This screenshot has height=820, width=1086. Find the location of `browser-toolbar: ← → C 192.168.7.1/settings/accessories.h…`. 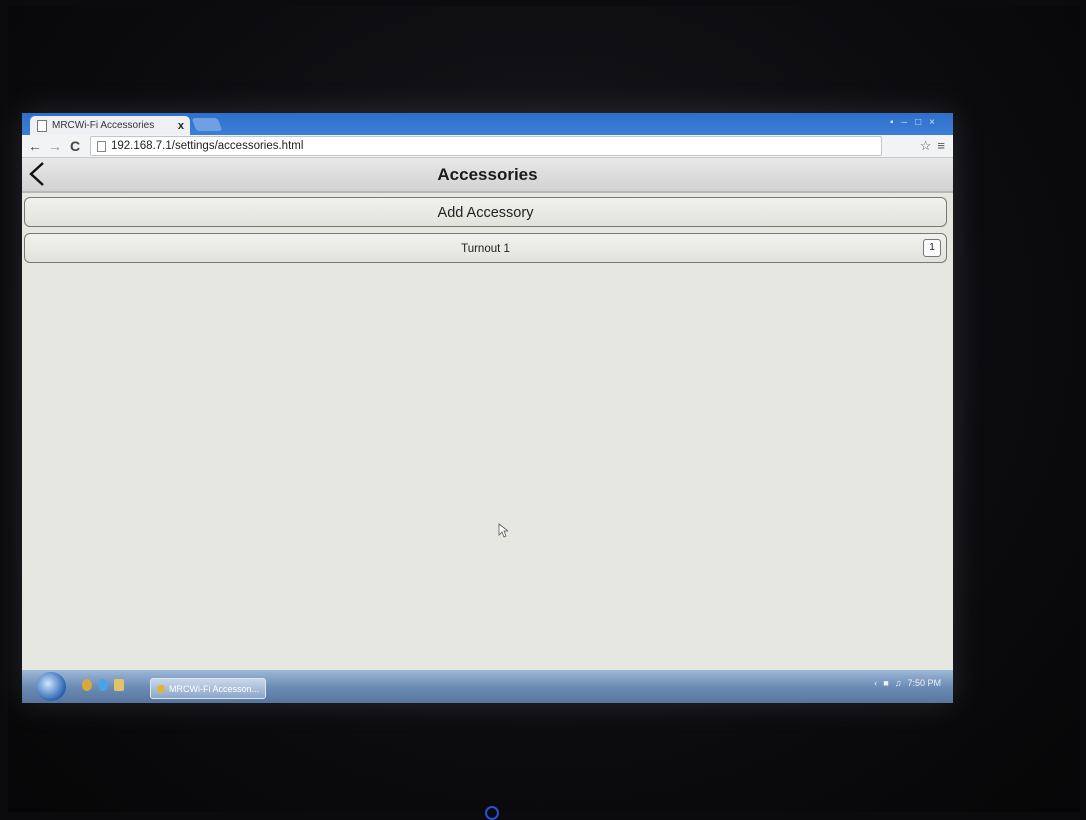

browser-toolbar: ← → C 192.168.7.1/settings/accessories.h… is located at coordinates (487, 146).